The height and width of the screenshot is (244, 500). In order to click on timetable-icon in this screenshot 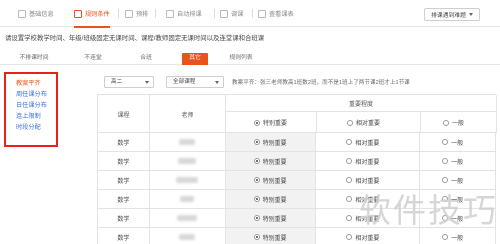, I will do `click(262, 13)`.